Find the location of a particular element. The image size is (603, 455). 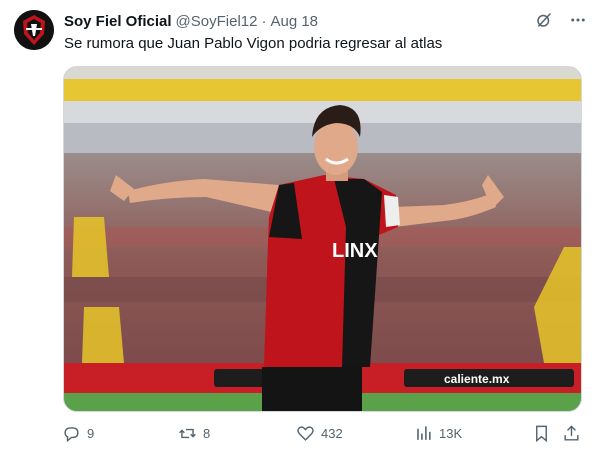

heart-icon is located at coordinates (305, 433).